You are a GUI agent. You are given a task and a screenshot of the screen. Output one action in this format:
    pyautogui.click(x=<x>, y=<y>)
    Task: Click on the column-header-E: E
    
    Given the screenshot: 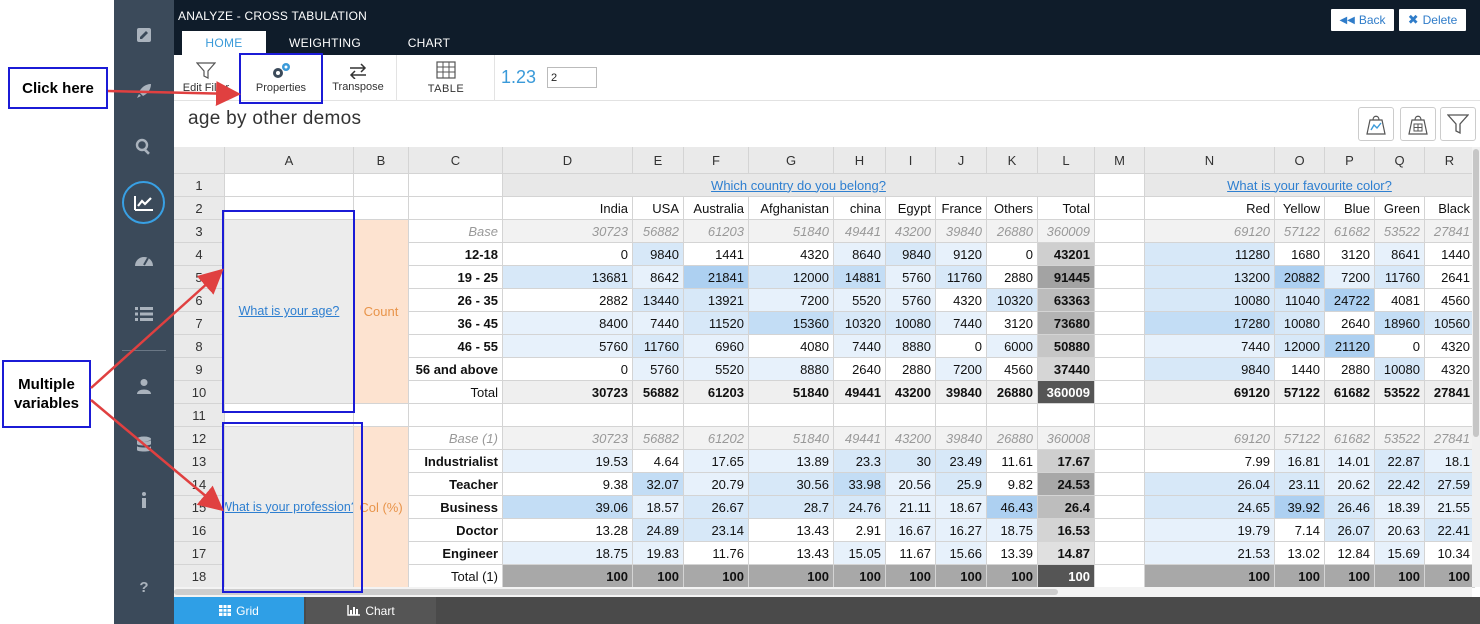 What is the action you would take?
    pyautogui.click(x=658, y=160)
    